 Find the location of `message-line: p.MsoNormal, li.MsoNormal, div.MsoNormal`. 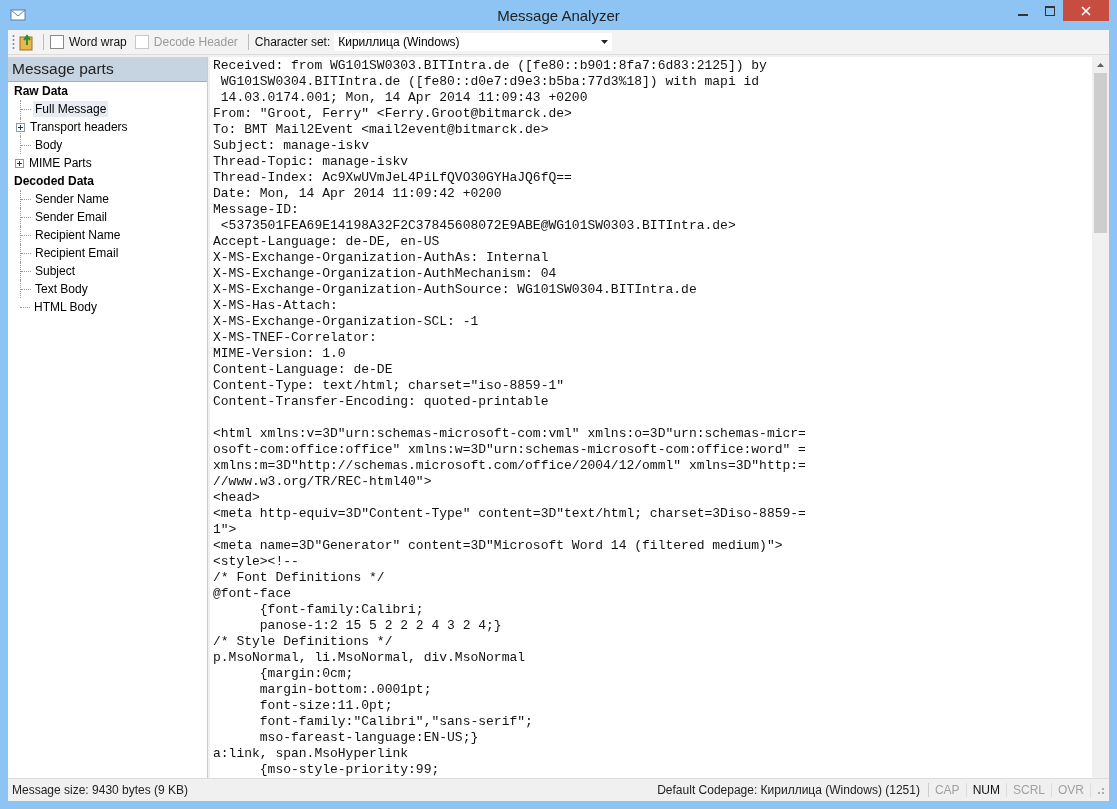

message-line: p.MsoNormal, li.MsoNormal, div.MsoNormal is located at coordinates (370, 658).